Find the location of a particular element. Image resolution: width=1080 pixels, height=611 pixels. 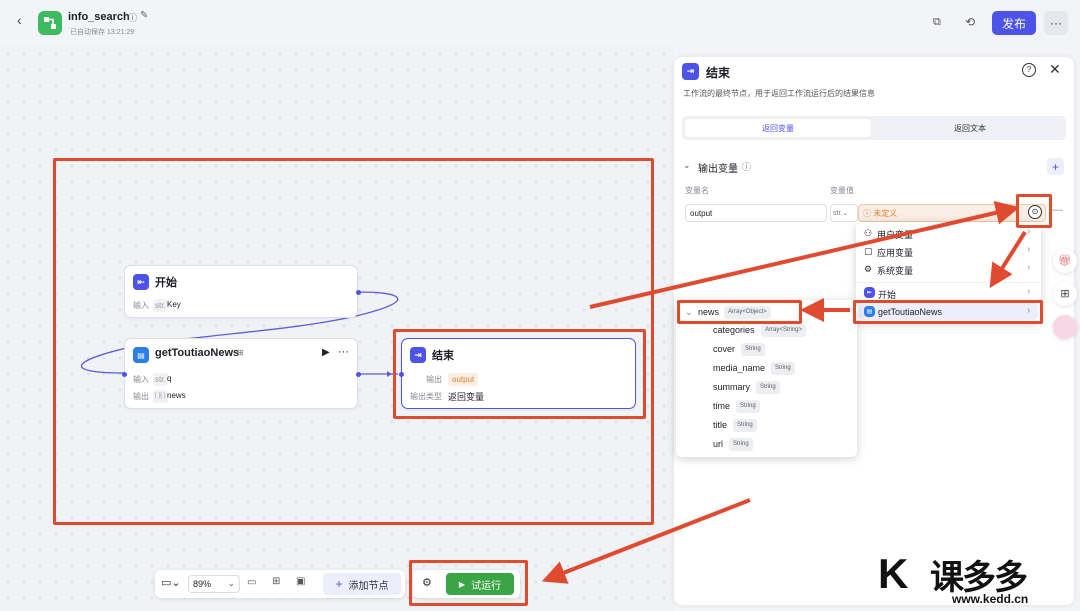

apps-grid-icon: ⊞ is located at coordinates (1065, 294).